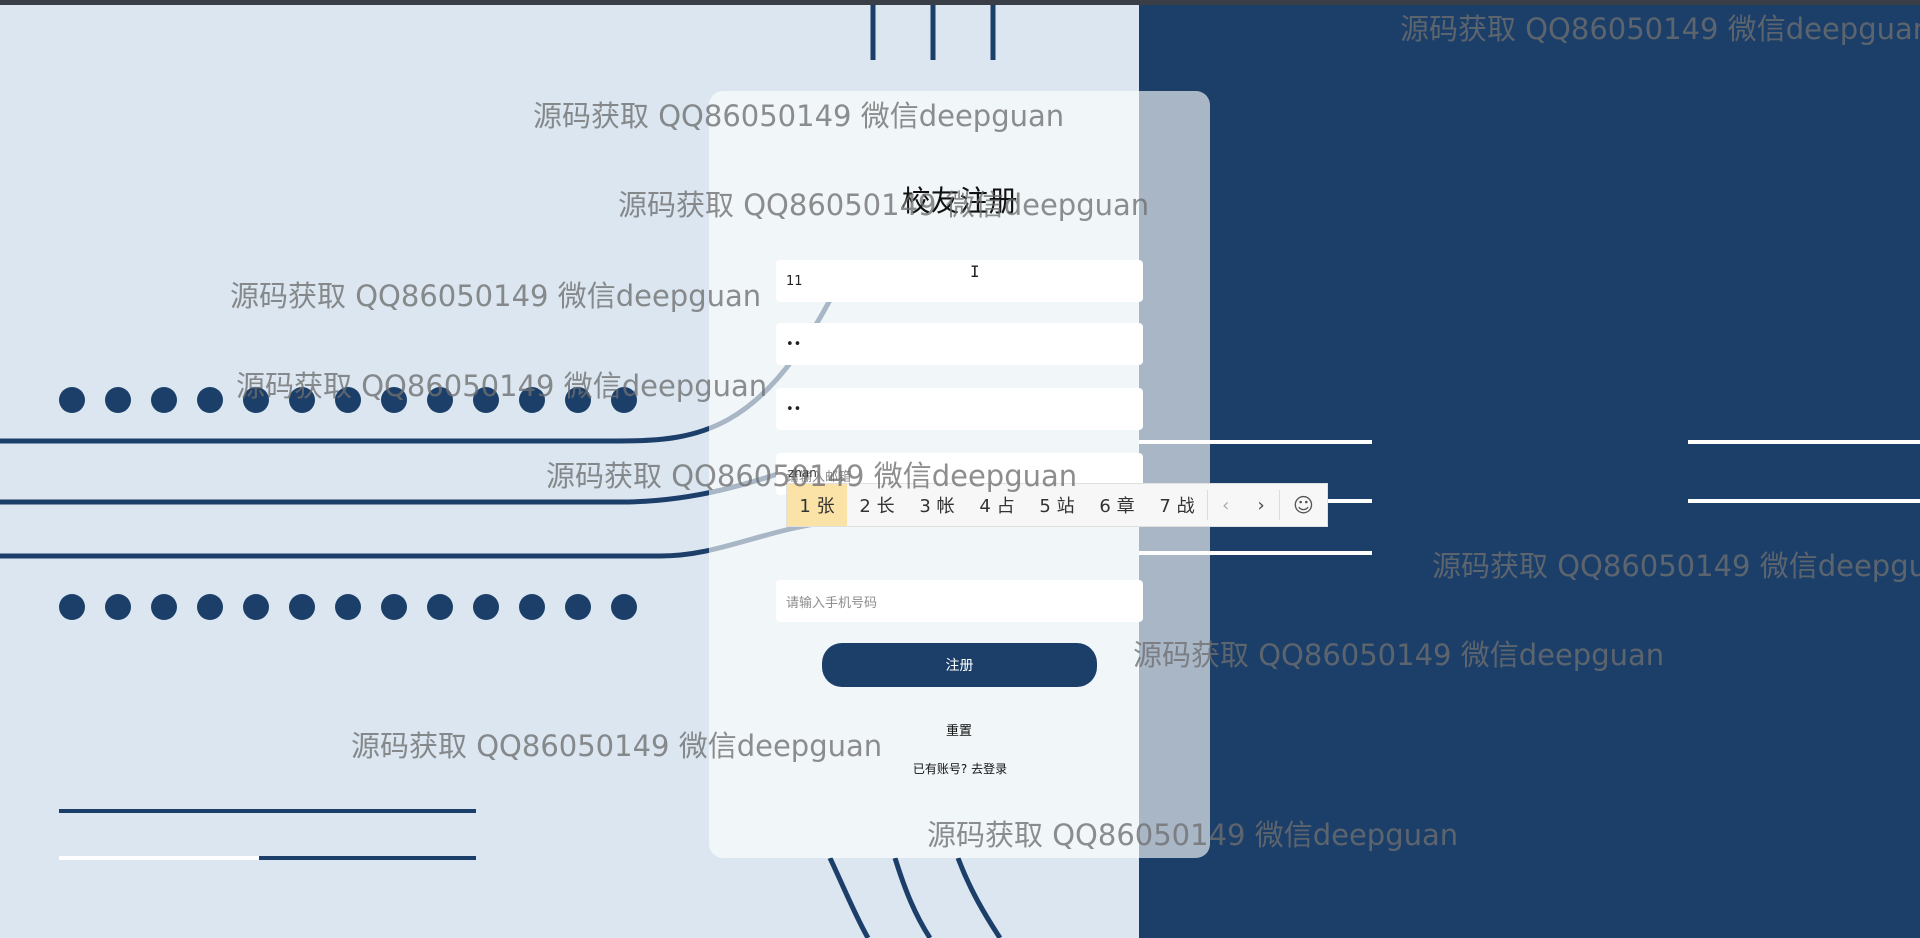 This screenshot has width=1920, height=938. Describe the element at coordinates (959, 344) in the screenshot. I see `password-input: ••` at that location.